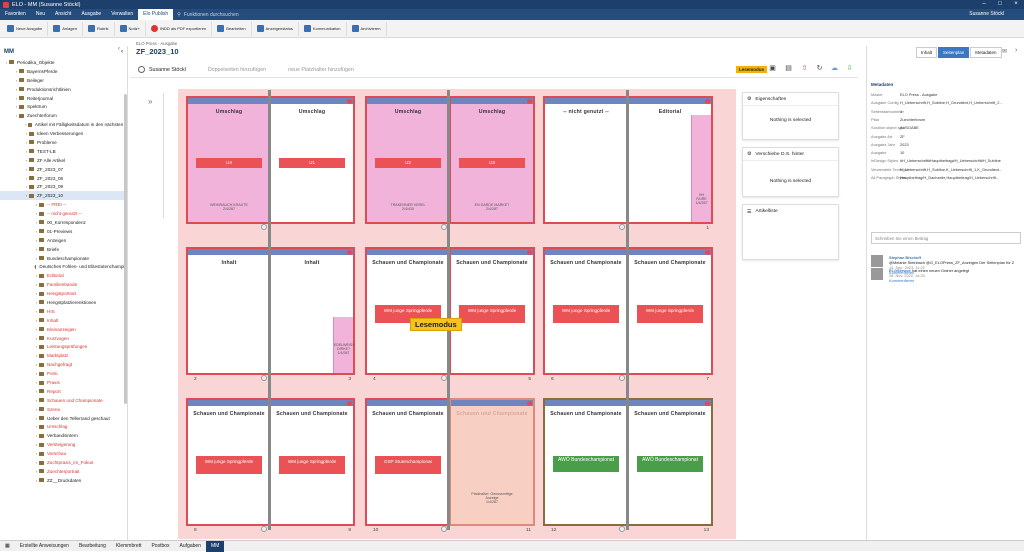 Image resolution: width=1024 pixels, height=552 pixels. I want to click on tree-item: › Familienbande, so click(63, 284).